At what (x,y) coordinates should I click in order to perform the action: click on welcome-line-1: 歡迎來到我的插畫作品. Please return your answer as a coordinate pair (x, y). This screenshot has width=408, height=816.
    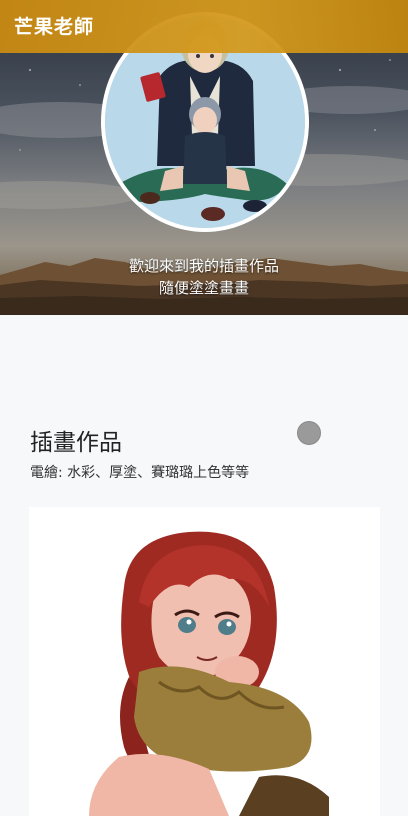
    Looking at the image, I should click on (203, 266).